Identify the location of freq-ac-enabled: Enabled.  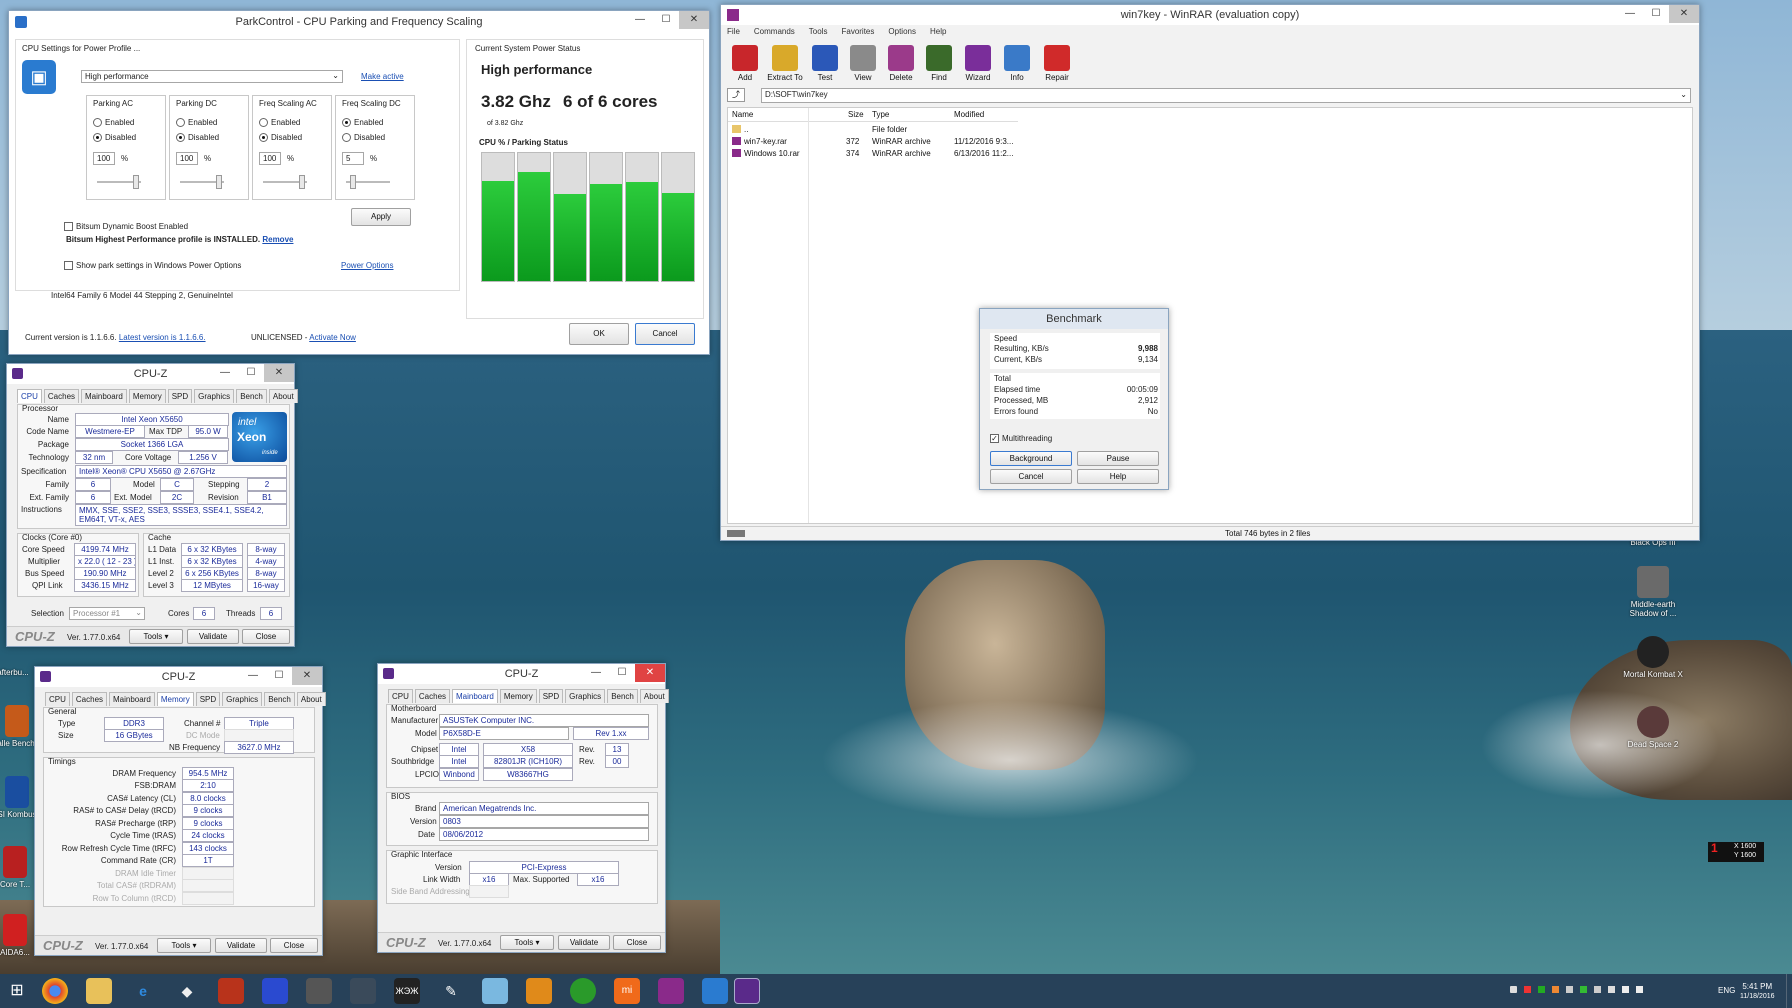
(279, 123).